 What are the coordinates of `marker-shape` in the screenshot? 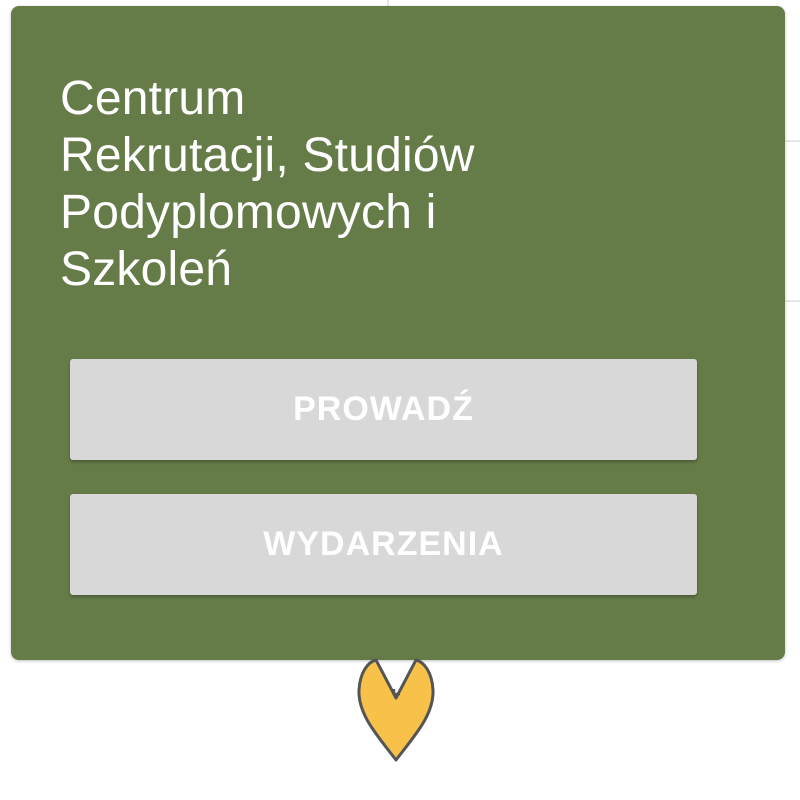 It's located at (396, 710).